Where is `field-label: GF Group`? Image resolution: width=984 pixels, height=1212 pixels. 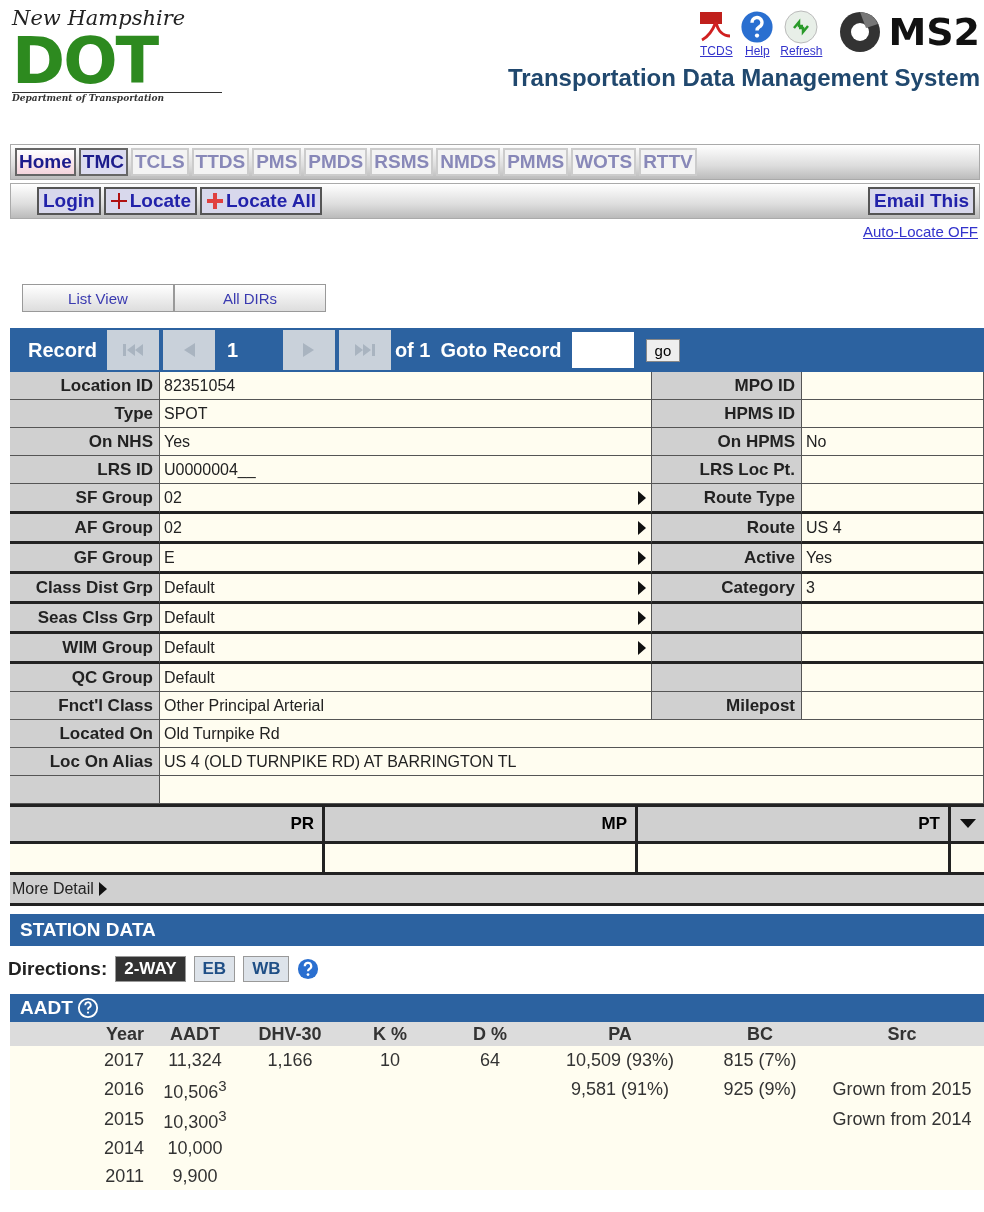 field-label: GF Group is located at coordinates (85, 559).